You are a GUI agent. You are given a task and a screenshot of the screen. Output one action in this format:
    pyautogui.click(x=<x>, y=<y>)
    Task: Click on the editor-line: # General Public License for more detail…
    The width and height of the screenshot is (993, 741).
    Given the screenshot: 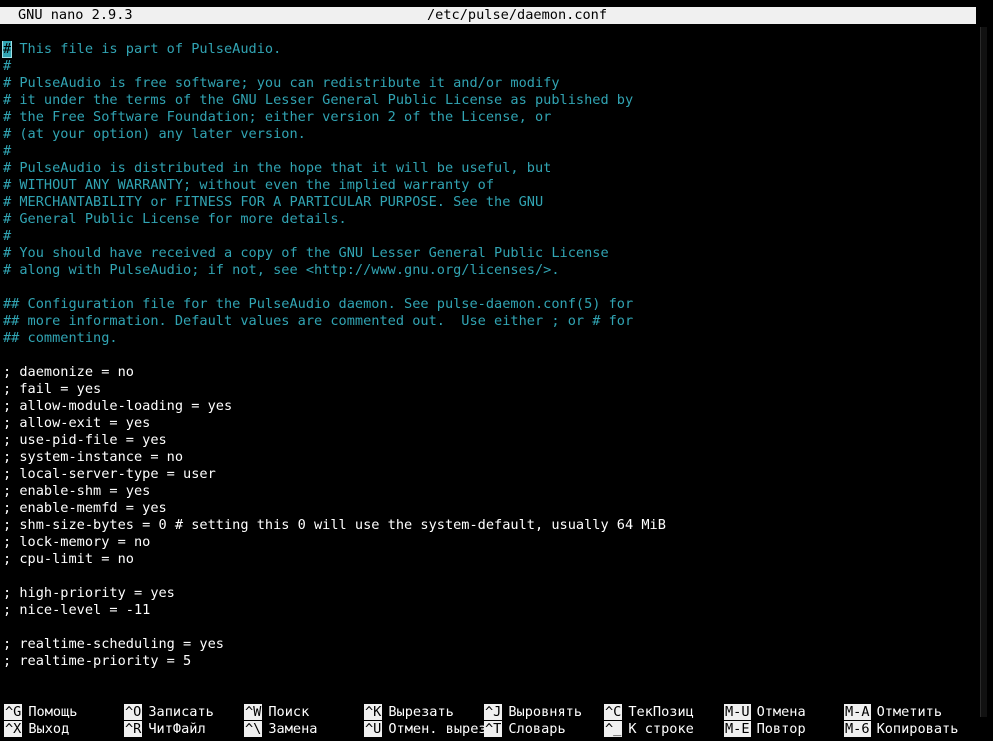 What is the action you would take?
    pyautogui.click(x=488, y=219)
    